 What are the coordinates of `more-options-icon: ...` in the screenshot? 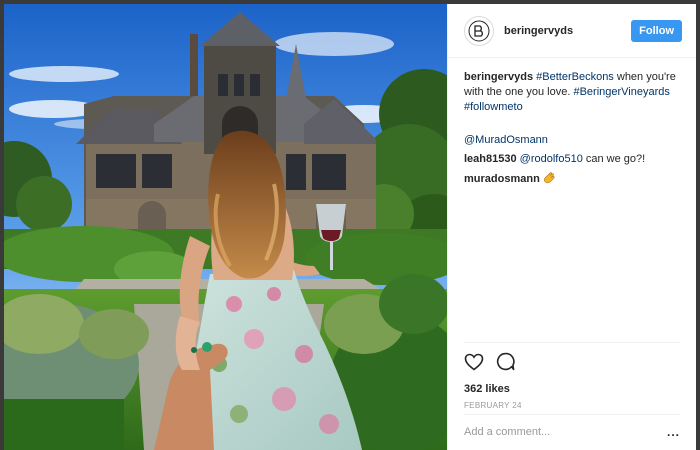 It's located at (673, 432).